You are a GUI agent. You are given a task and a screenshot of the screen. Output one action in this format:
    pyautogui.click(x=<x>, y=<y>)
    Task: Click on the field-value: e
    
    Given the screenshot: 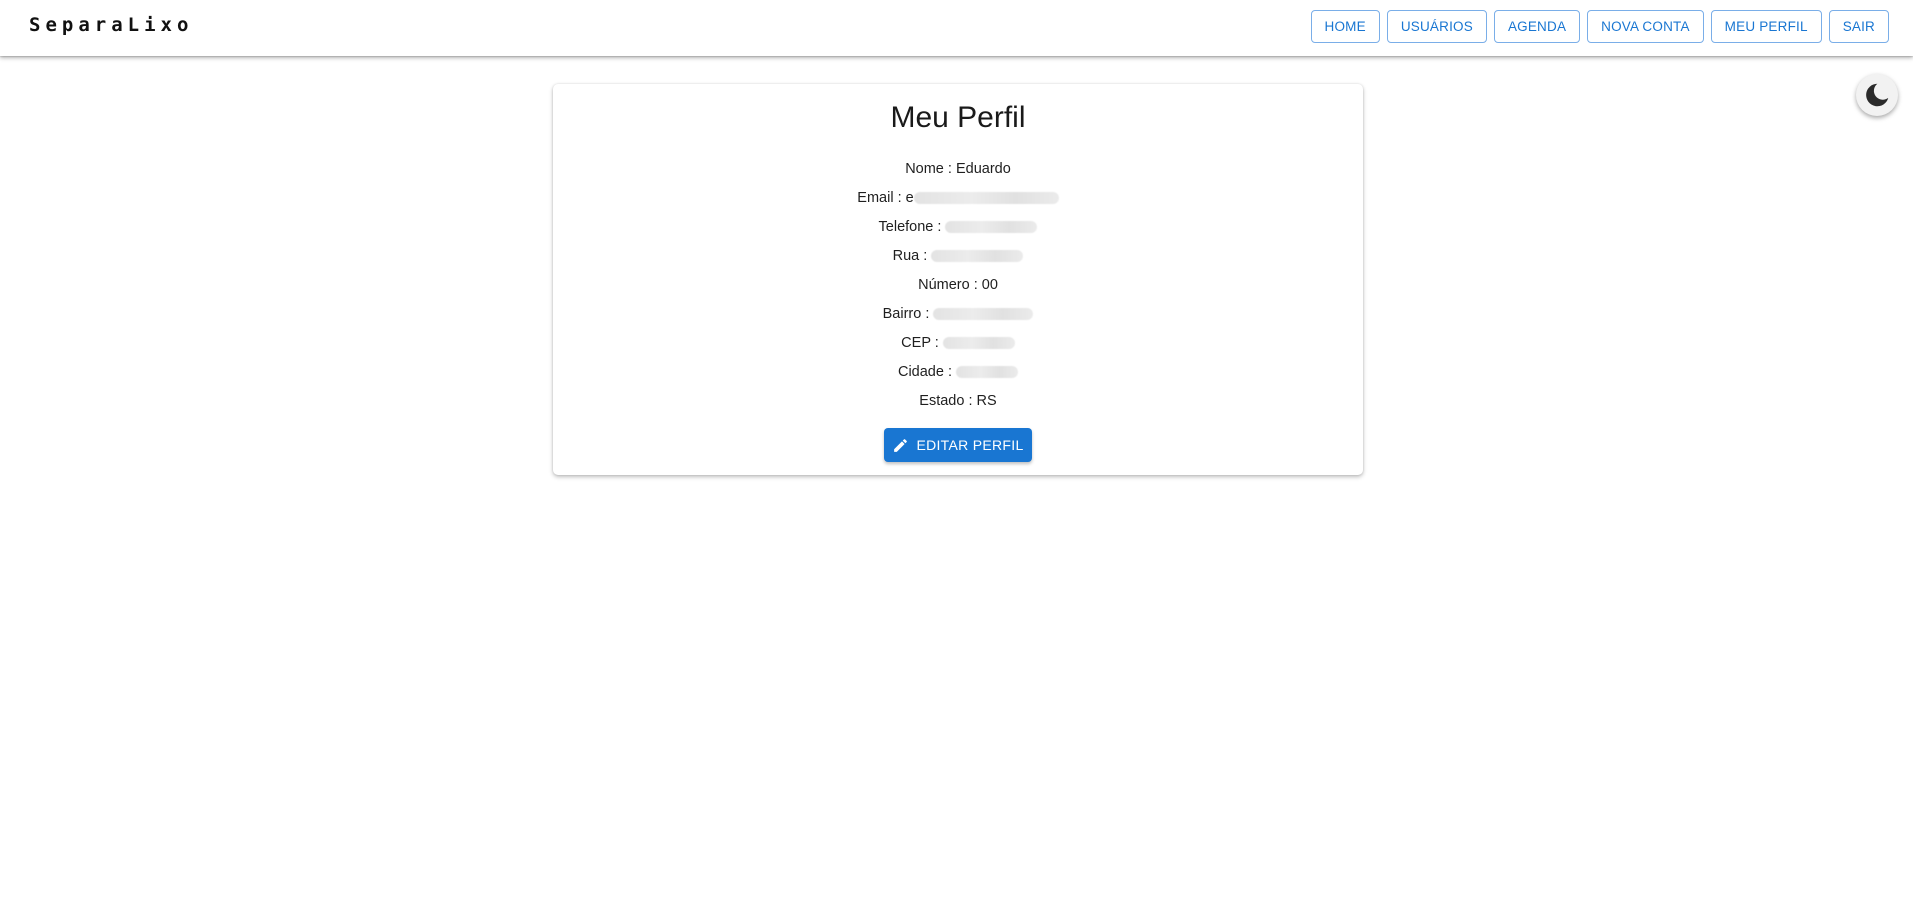 What is the action you would take?
    pyautogui.click(x=909, y=198)
    